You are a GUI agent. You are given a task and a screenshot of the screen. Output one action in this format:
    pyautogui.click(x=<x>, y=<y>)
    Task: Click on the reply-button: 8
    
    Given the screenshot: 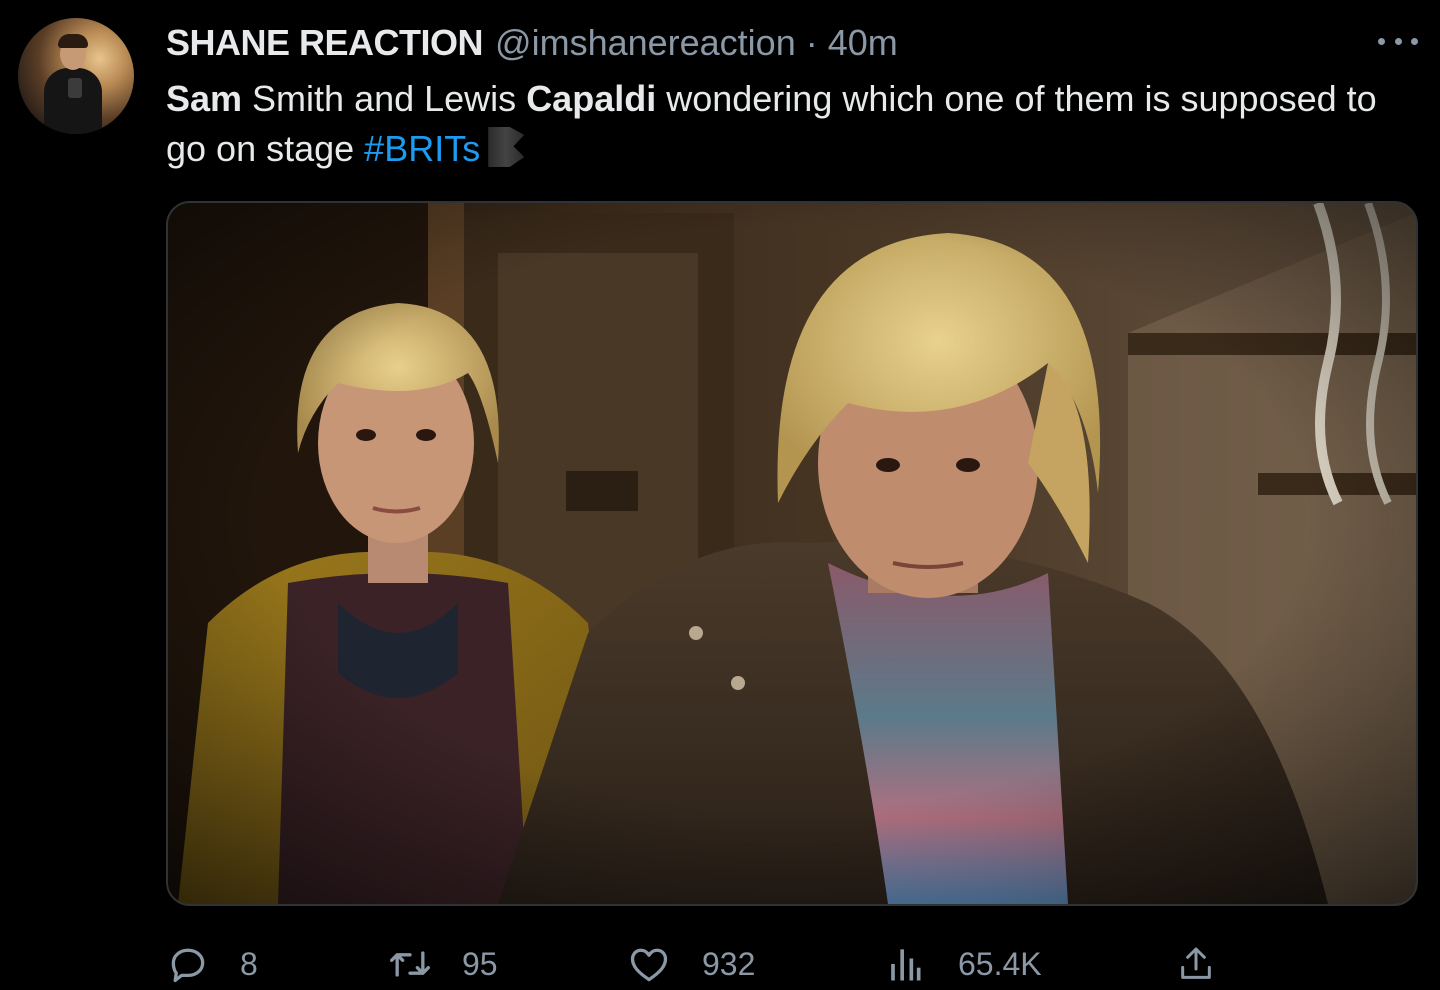 What is the action you would take?
    pyautogui.click(x=212, y=964)
    